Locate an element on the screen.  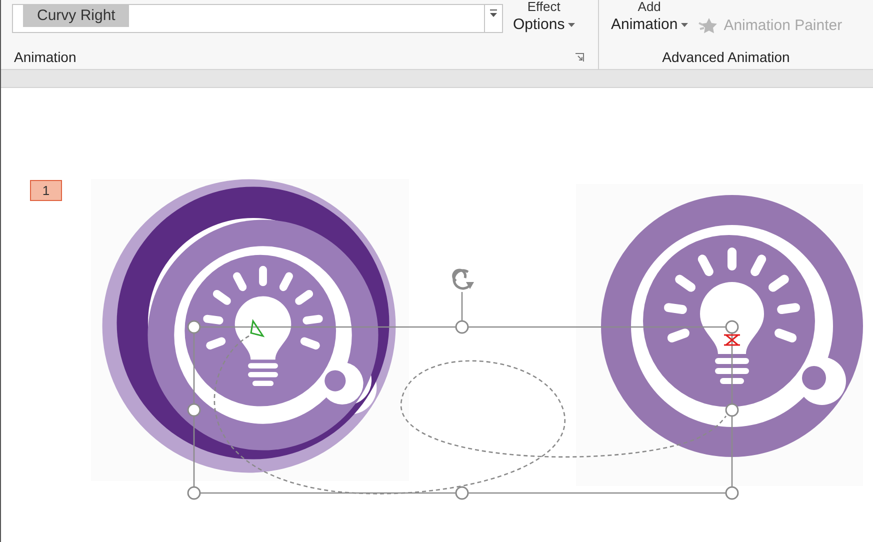
path-start-marker-icon is located at coordinates (257, 328).